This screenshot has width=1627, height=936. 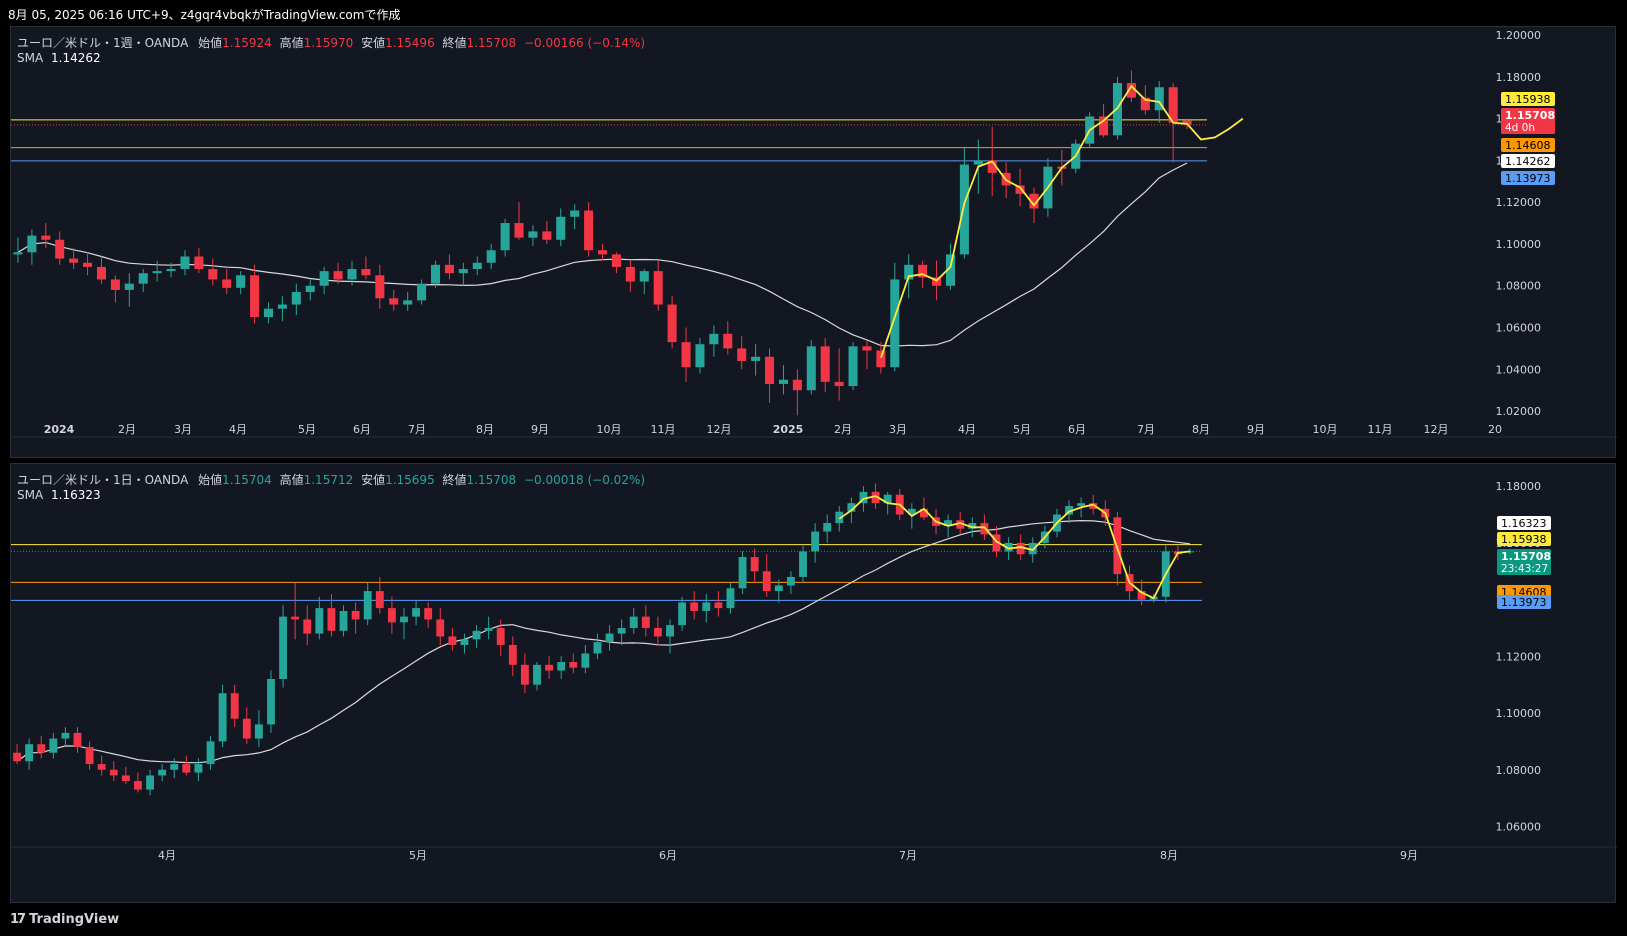 I want to click on price-tag-value: 1.14608, so click(x=1528, y=145).